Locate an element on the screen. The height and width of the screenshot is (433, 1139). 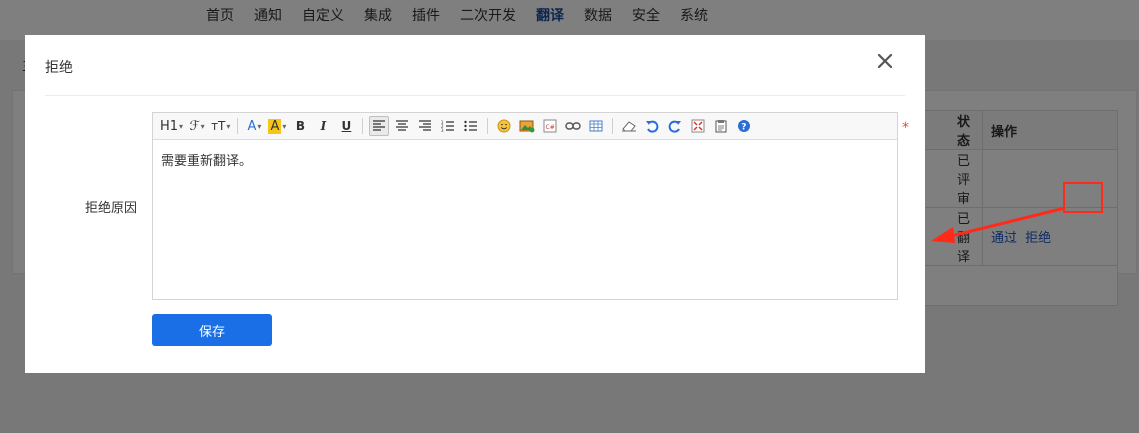
dialog-title: 拒绝 is located at coordinates (59, 68).